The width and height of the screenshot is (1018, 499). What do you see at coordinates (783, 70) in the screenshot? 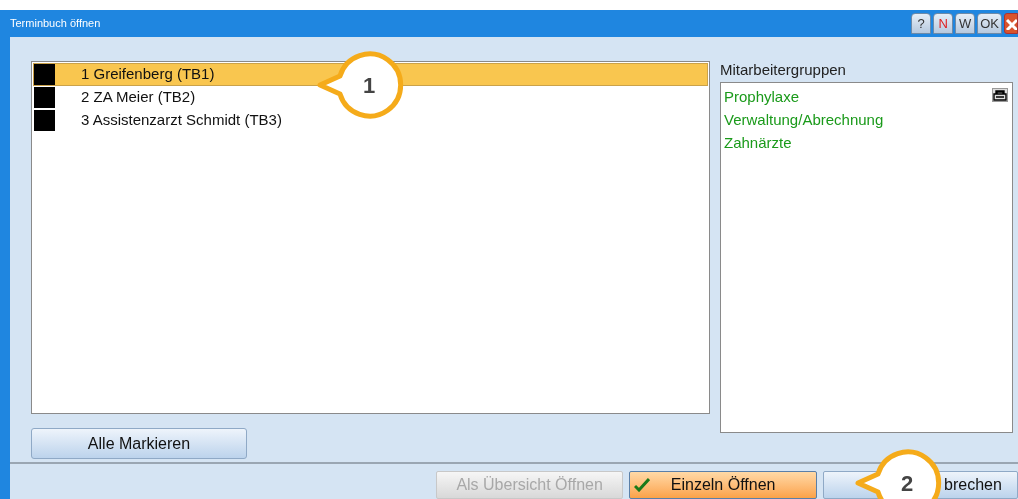
I see `groups-label: Mitarbeitergruppen` at bounding box center [783, 70].